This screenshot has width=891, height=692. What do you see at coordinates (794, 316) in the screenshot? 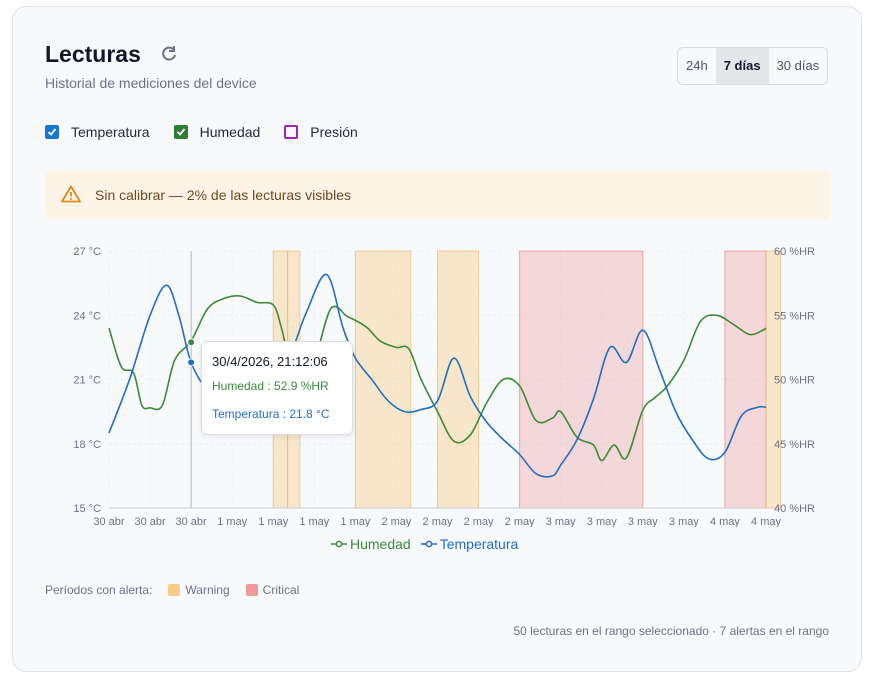
I see `y-right-tick-label: 55 %HR` at bounding box center [794, 316].